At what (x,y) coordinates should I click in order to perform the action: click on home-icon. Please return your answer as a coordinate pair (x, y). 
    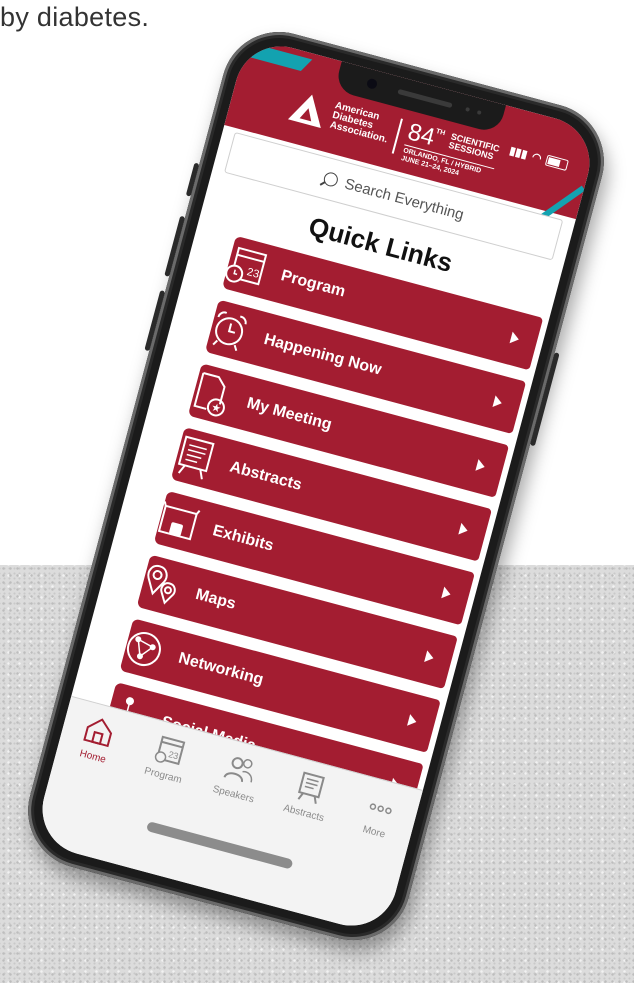
    Looking at the image, I should click on (98, 733).